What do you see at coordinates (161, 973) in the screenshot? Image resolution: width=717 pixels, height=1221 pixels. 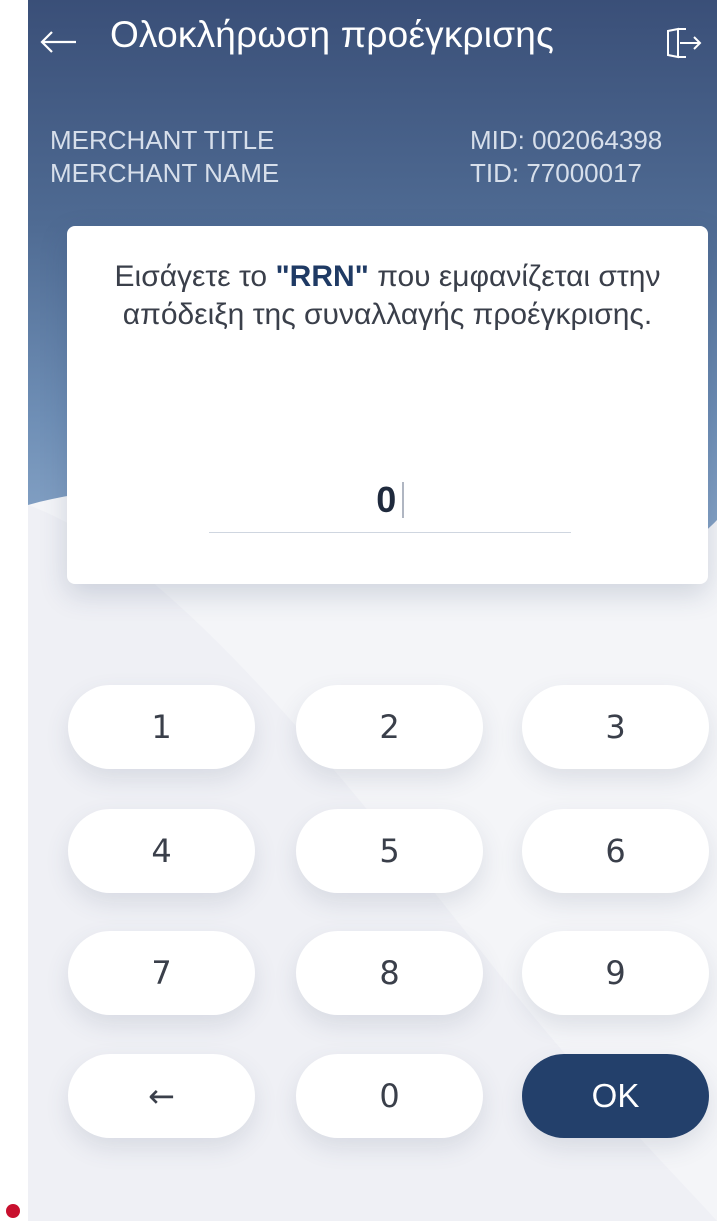 I see `key-7: 7` at bounding box center [161, 973].